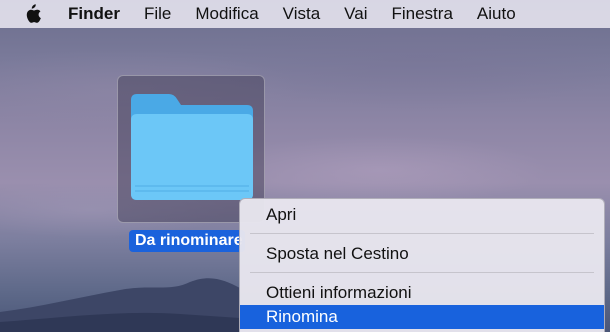  Describe the element at coordinates (422, 293) in the screenshot. I see `menu-item-ottieni-informazioni: Ottieni informazioni` at that location.